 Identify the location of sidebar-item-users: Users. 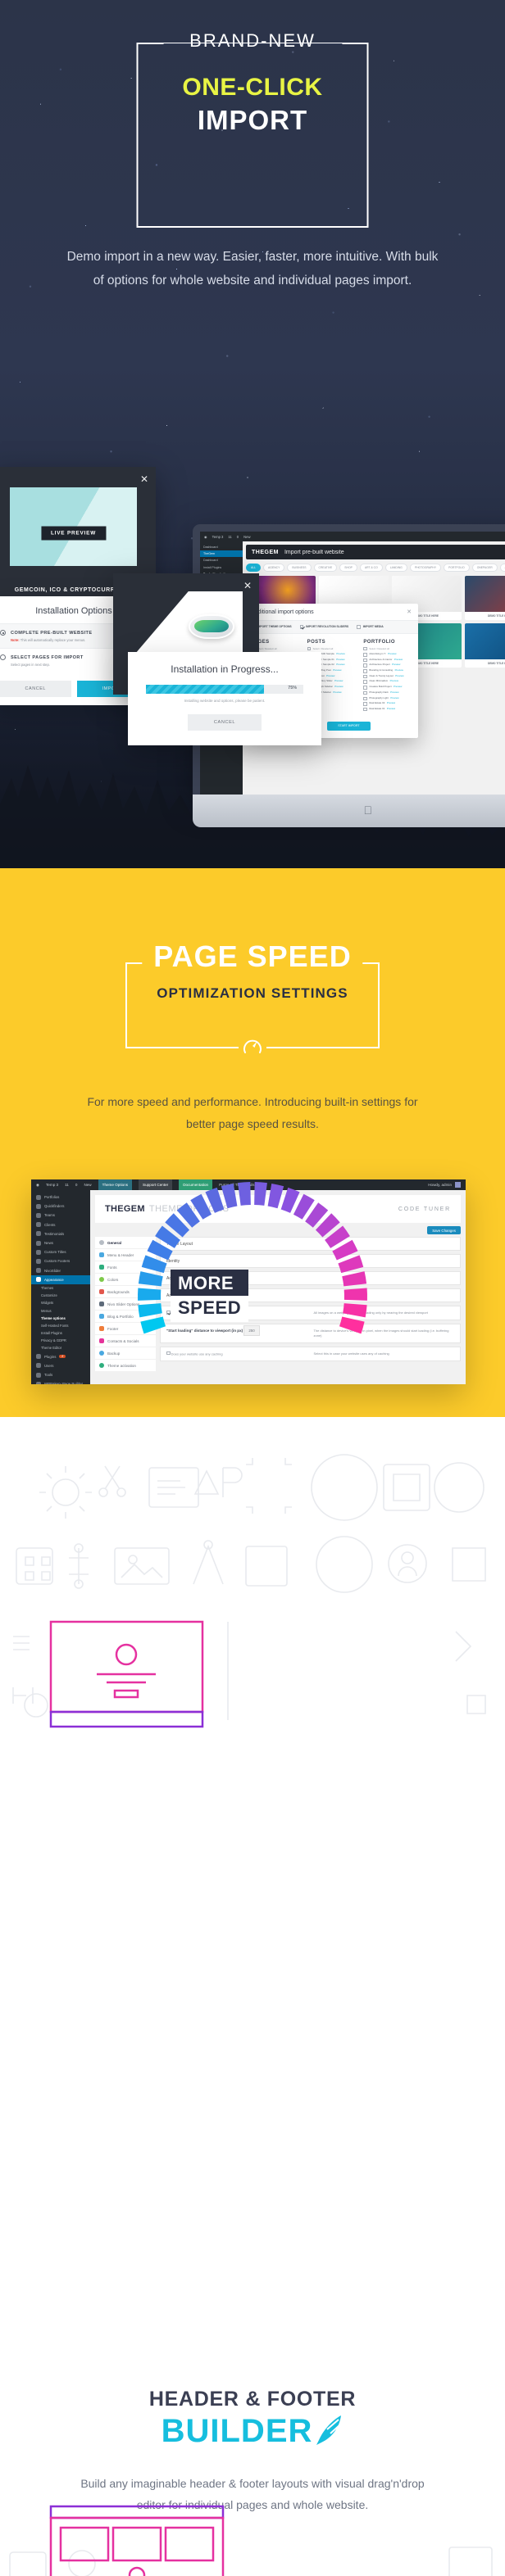
(60, 1365).